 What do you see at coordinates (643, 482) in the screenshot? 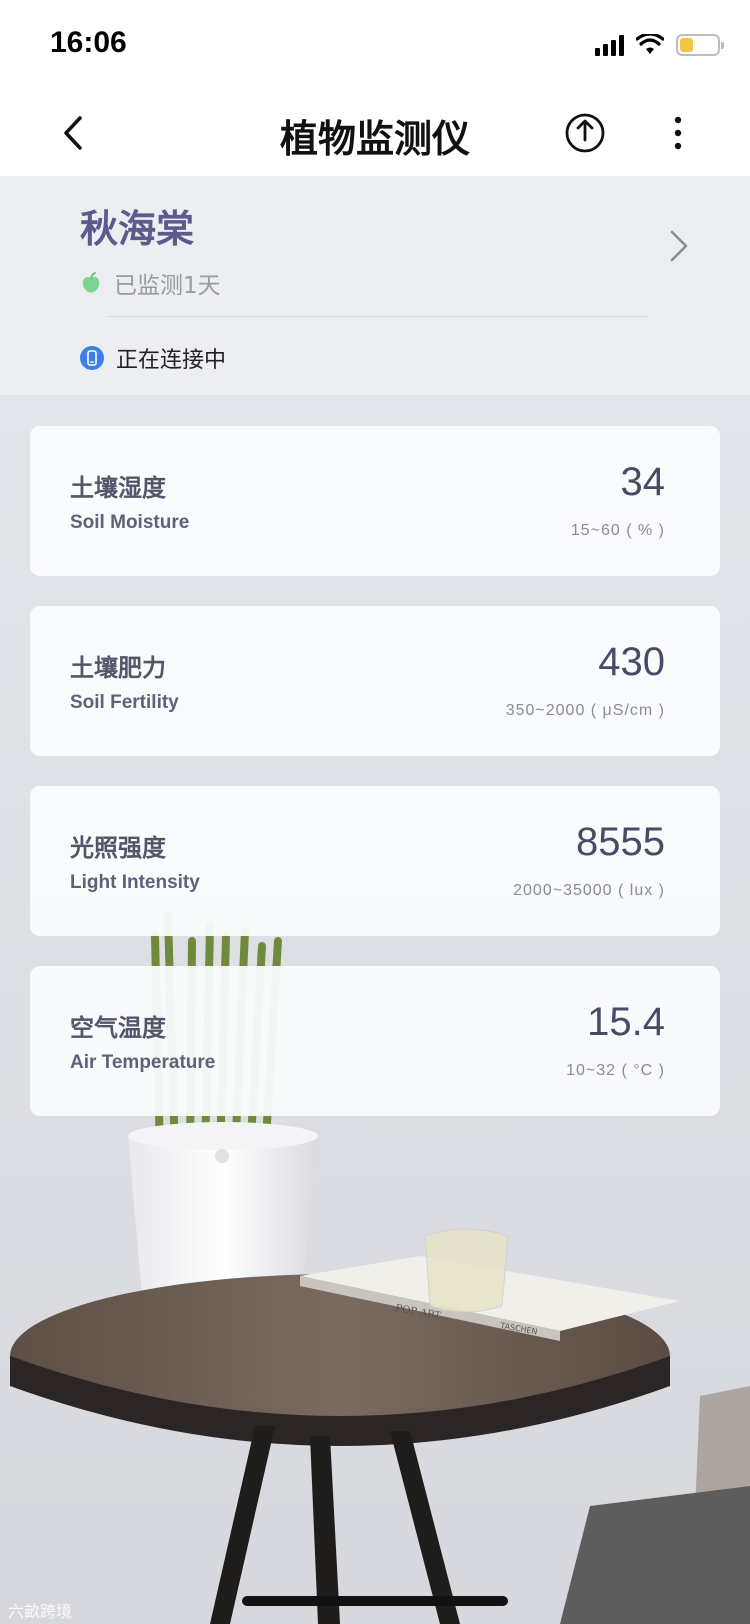
I see `metric-value: 34` at bounding box center [643, 482].